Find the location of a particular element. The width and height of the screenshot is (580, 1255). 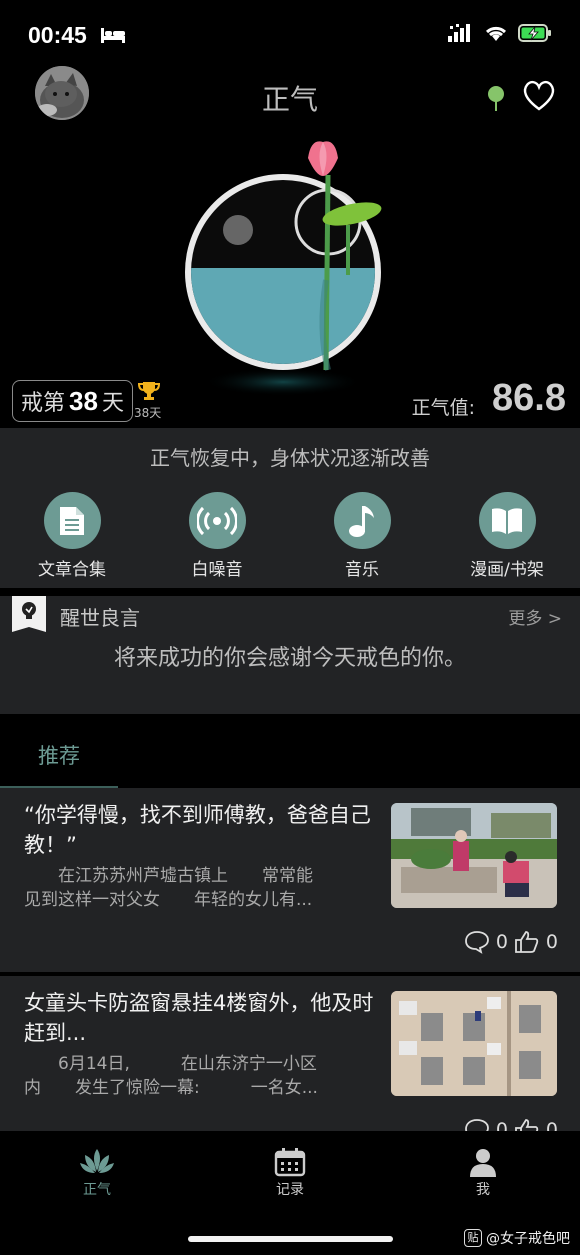

watermark-badge: 贴 is located at coordinates (473, 1238).